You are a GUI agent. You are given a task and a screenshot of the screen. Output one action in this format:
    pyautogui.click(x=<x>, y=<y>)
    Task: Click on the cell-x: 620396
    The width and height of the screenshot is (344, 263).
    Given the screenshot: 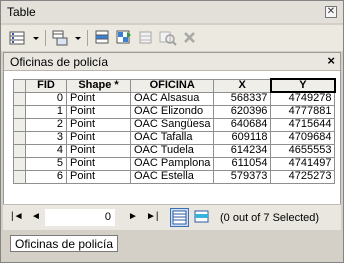 What is the action you would take?
    pyautogui.click(x=242, y=111)
    